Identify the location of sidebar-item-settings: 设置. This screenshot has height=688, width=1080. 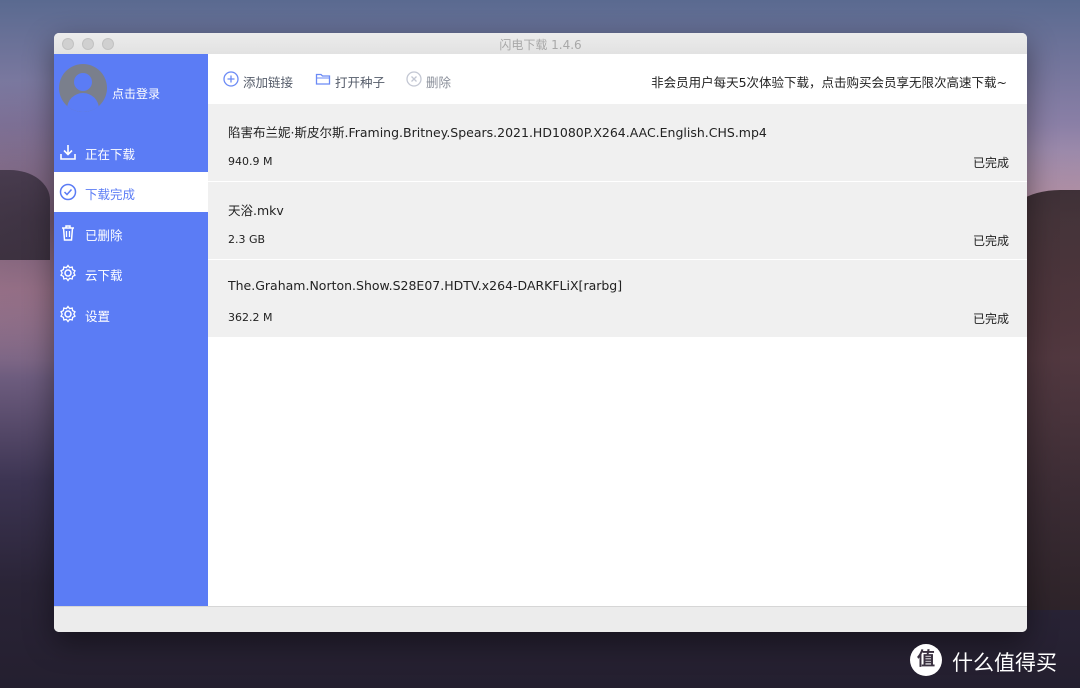
(131, 314).